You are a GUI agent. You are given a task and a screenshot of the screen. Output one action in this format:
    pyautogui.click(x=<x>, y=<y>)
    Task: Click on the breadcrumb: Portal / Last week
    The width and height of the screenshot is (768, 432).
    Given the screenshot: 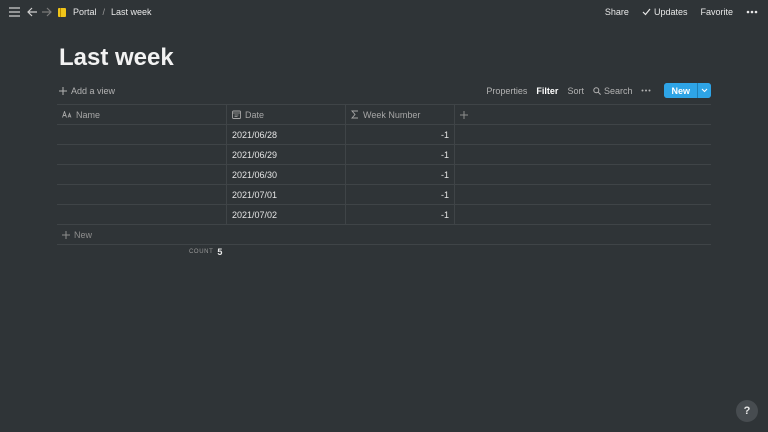 What is the action you would take?
    pyautogui.click(x=105, y=12)
    